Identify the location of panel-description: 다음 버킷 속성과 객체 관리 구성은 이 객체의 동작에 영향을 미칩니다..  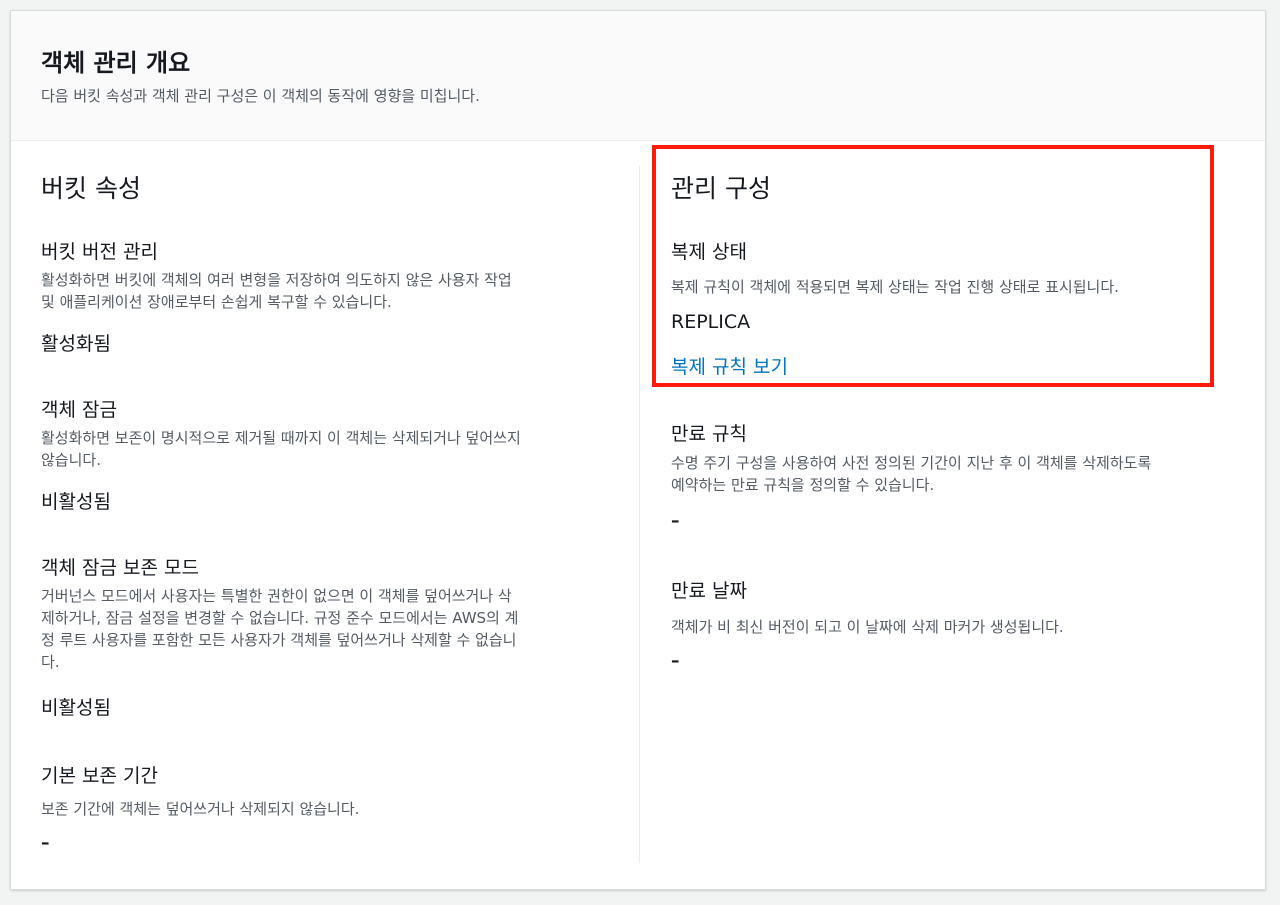
(260, 96).